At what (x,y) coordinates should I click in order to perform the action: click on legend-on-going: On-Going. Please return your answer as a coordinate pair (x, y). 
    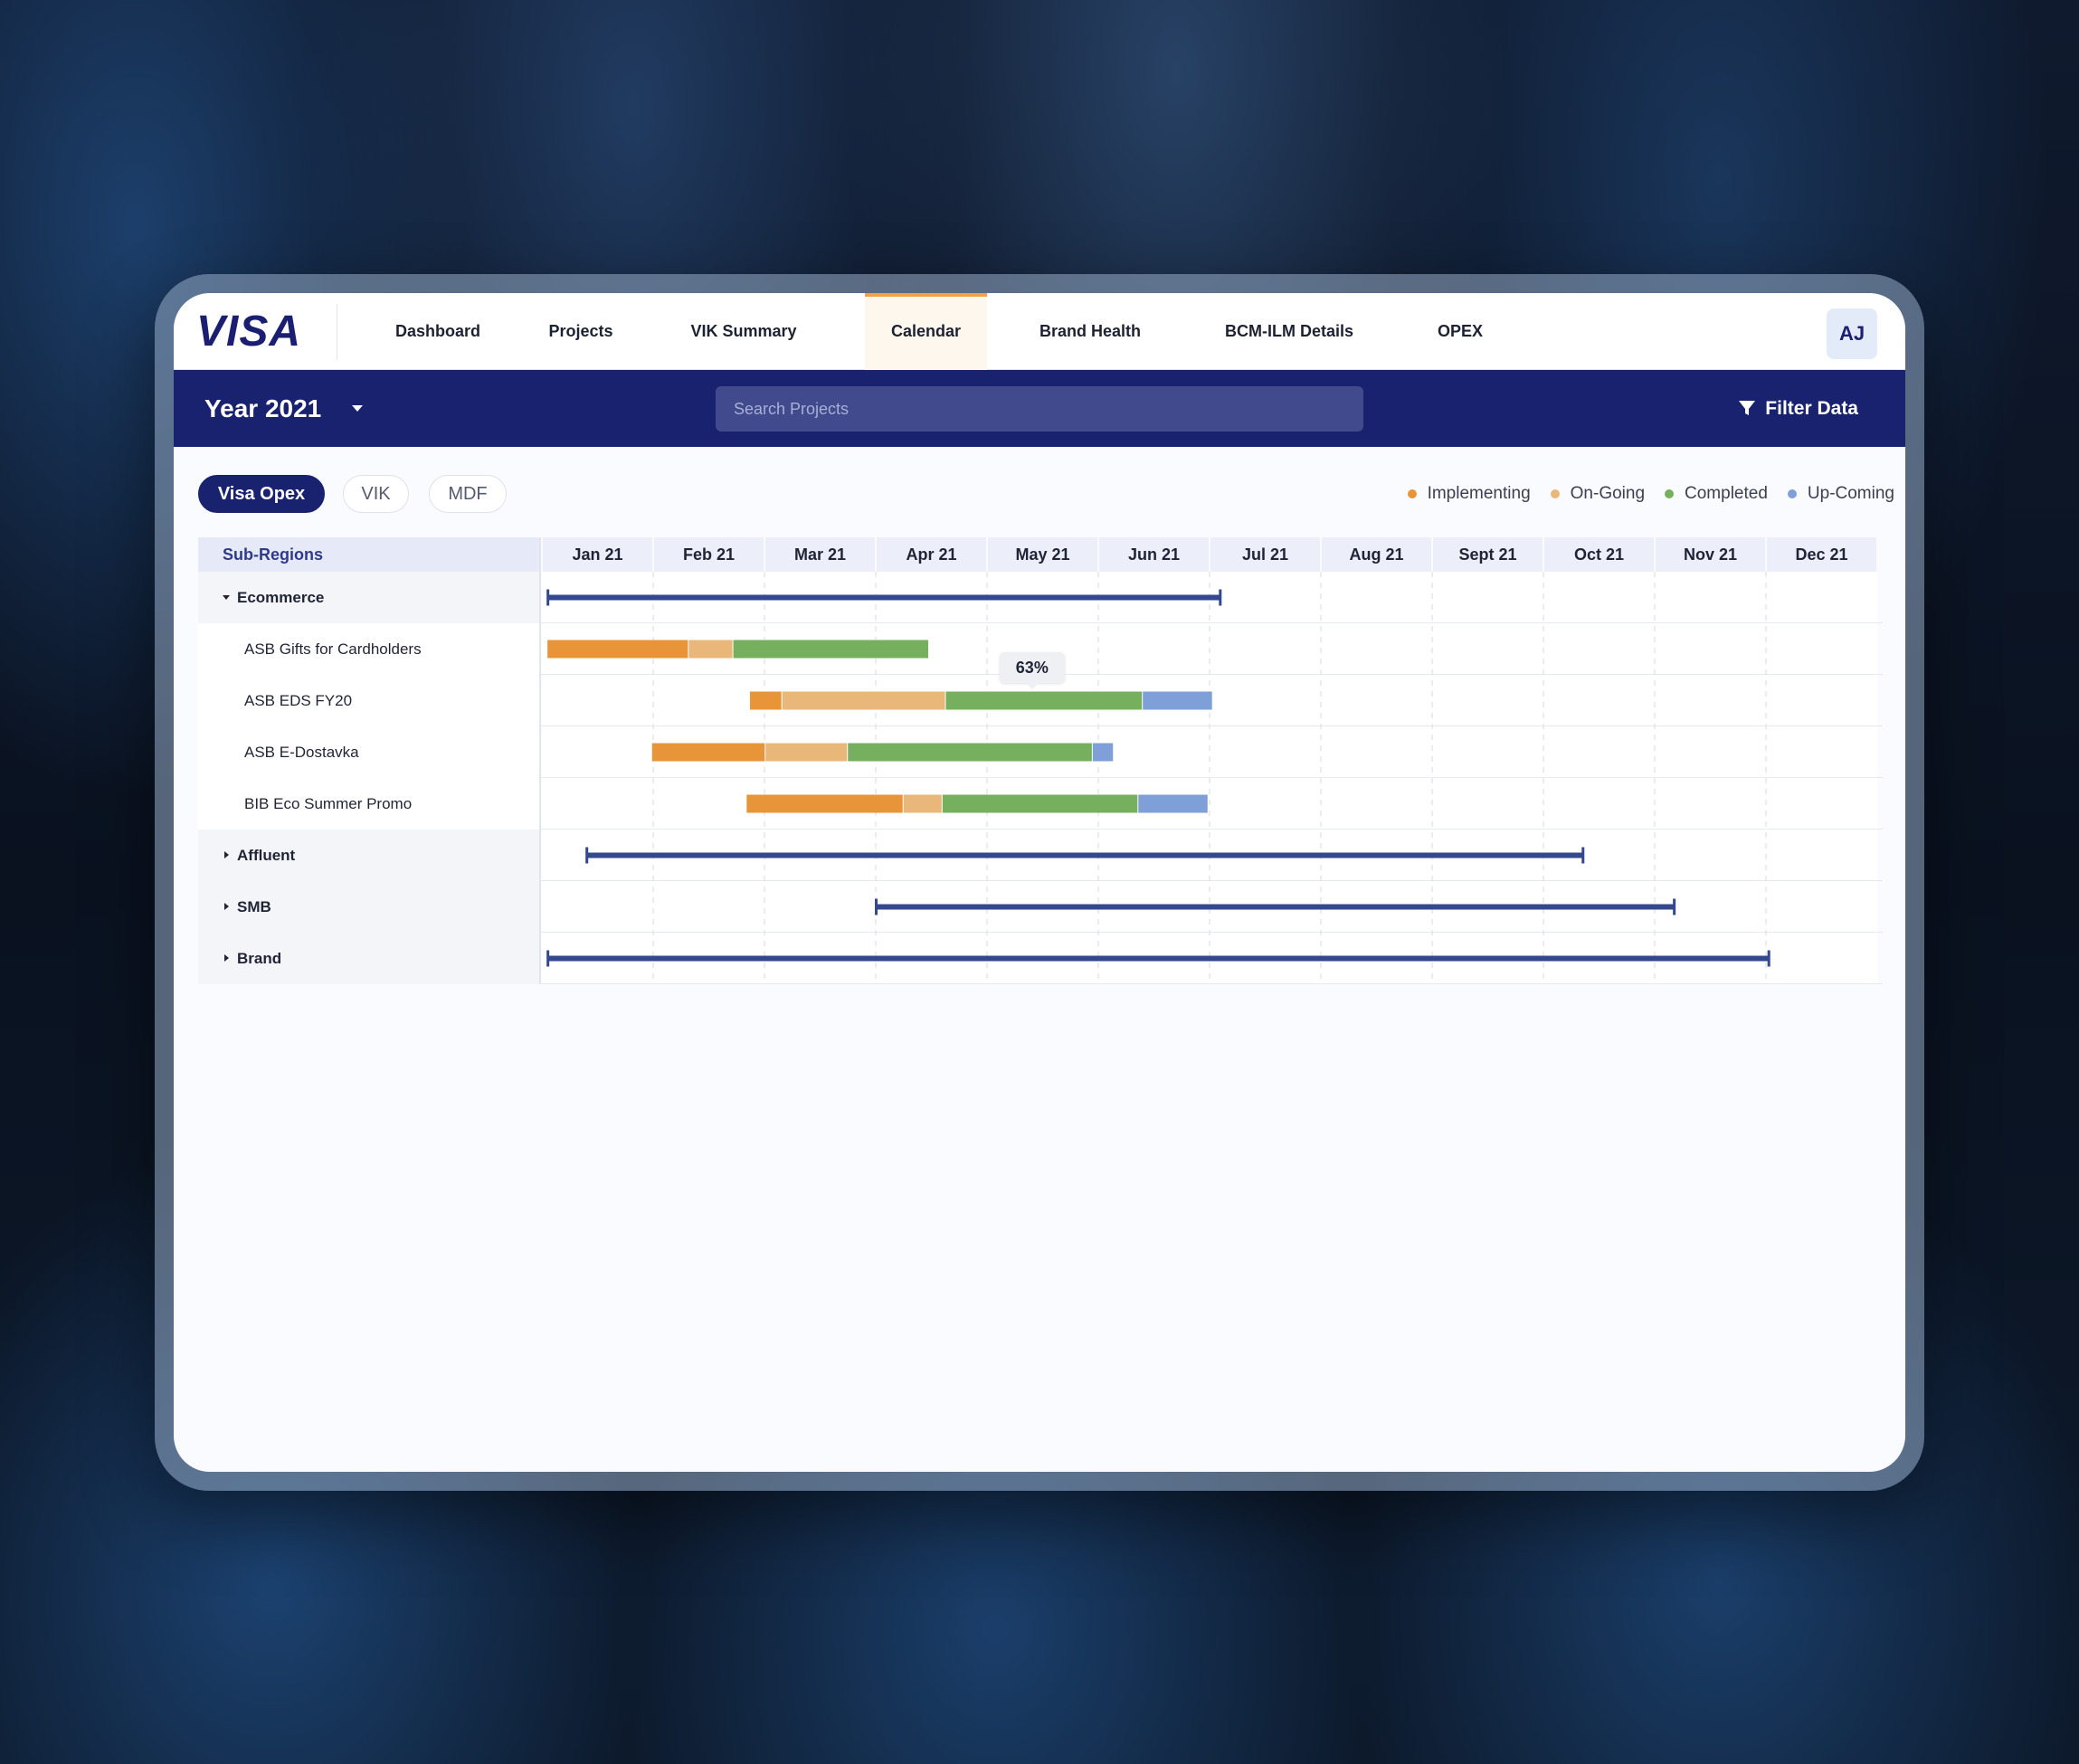
    Looking at the image, I should click on (1598, 494).